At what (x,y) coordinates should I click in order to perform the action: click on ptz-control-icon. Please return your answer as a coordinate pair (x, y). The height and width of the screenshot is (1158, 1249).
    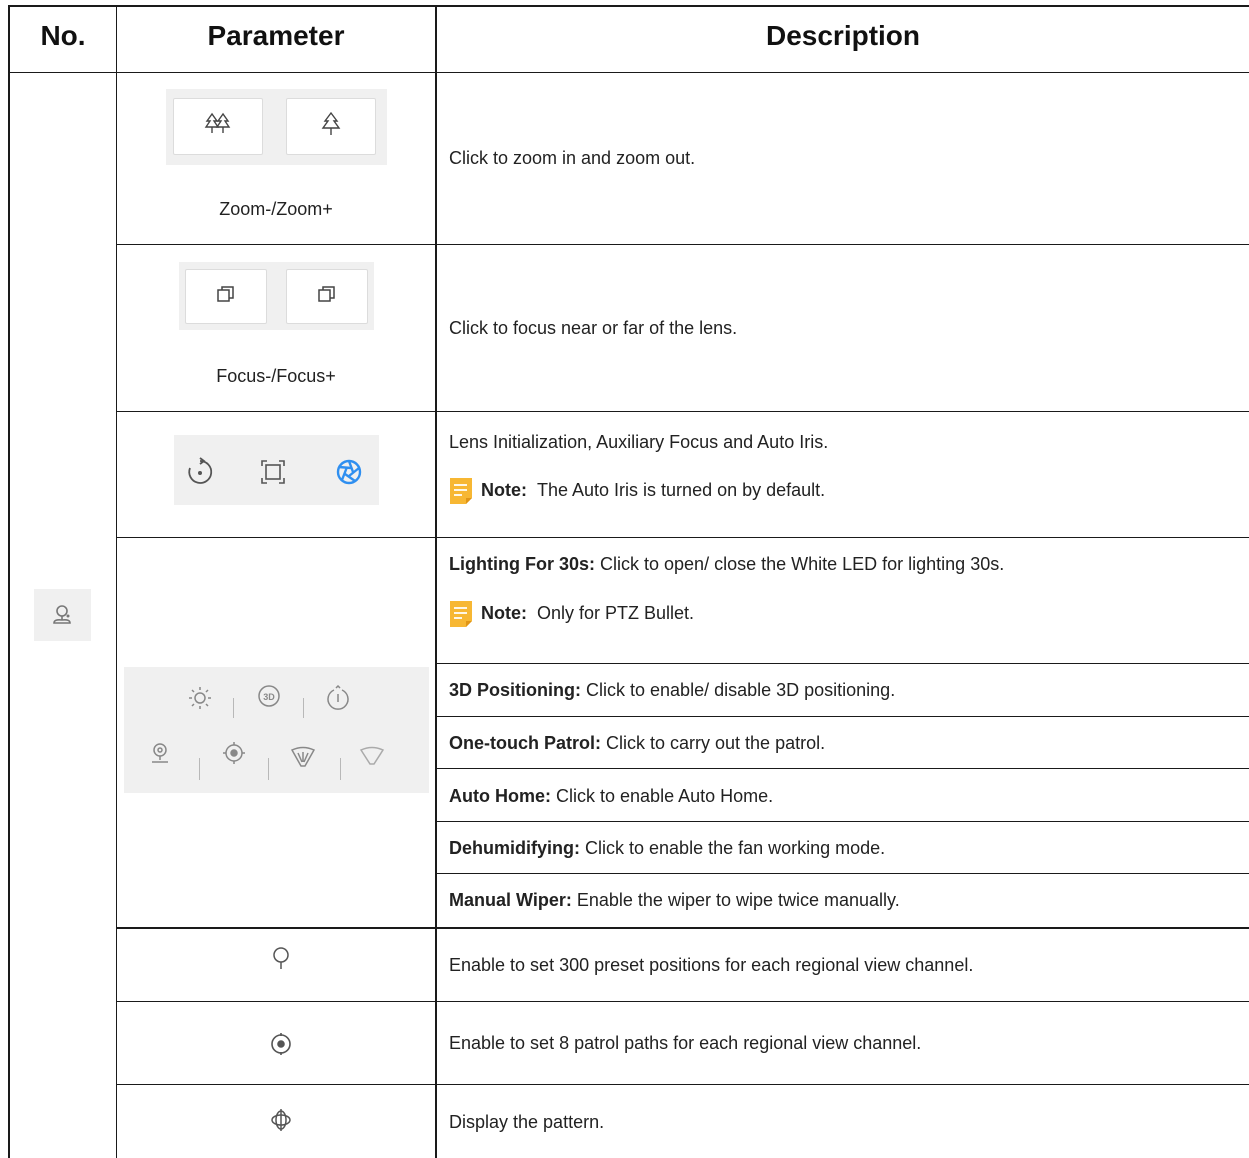
    Looking at the image, I should click on (62, 615).